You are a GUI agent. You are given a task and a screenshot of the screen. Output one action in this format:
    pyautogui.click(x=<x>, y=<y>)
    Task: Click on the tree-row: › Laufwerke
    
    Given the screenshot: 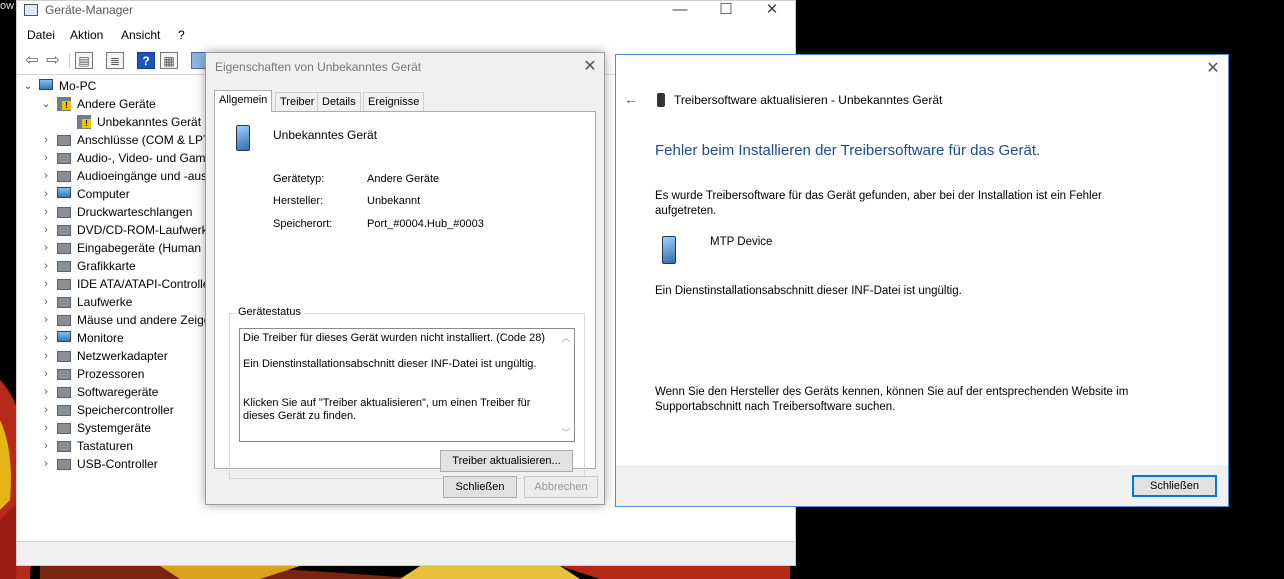 What is the action you would take?
    pyautogui.click(x=129, y=302)
    